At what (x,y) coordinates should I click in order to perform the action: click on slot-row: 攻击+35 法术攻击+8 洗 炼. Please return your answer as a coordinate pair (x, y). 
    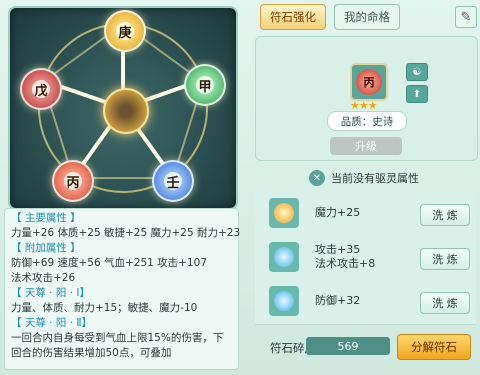
    Looking at the image, I should click on (365, 258).